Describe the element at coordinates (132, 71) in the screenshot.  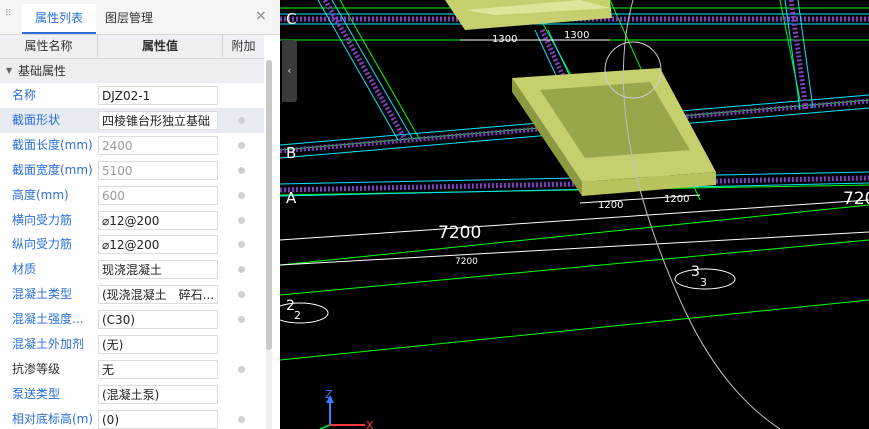
I see `group-basic-properties: ▼ 基础属性` at that location.